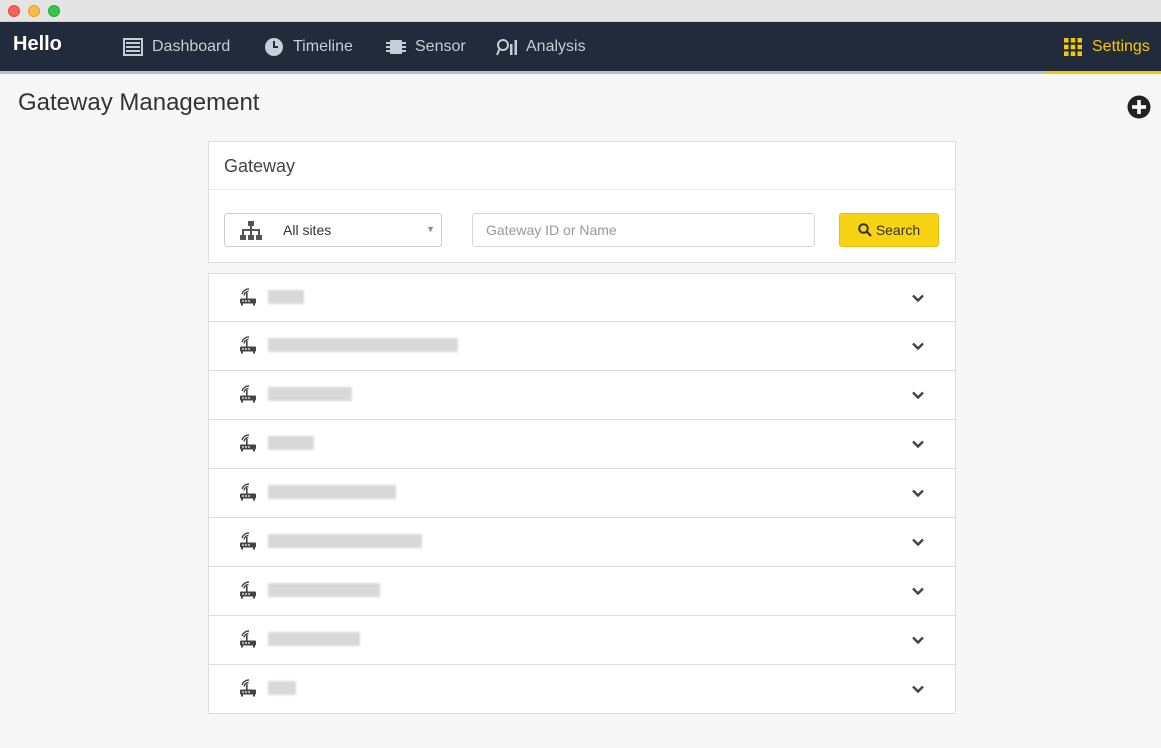 The height and width of the screenshot is (748, 1161). Describe the element at coordinates (274, 47) in the screenshot. I see `clock-icon` at that location.